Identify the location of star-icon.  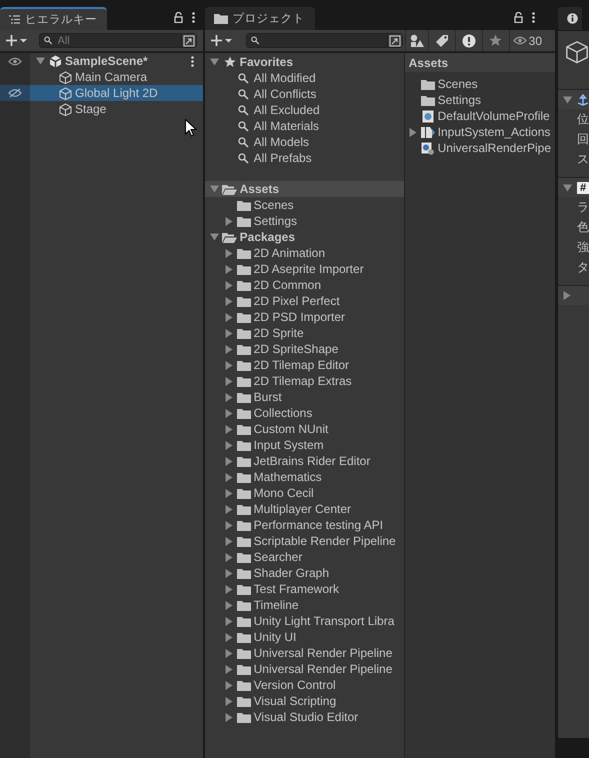
(495, 40).